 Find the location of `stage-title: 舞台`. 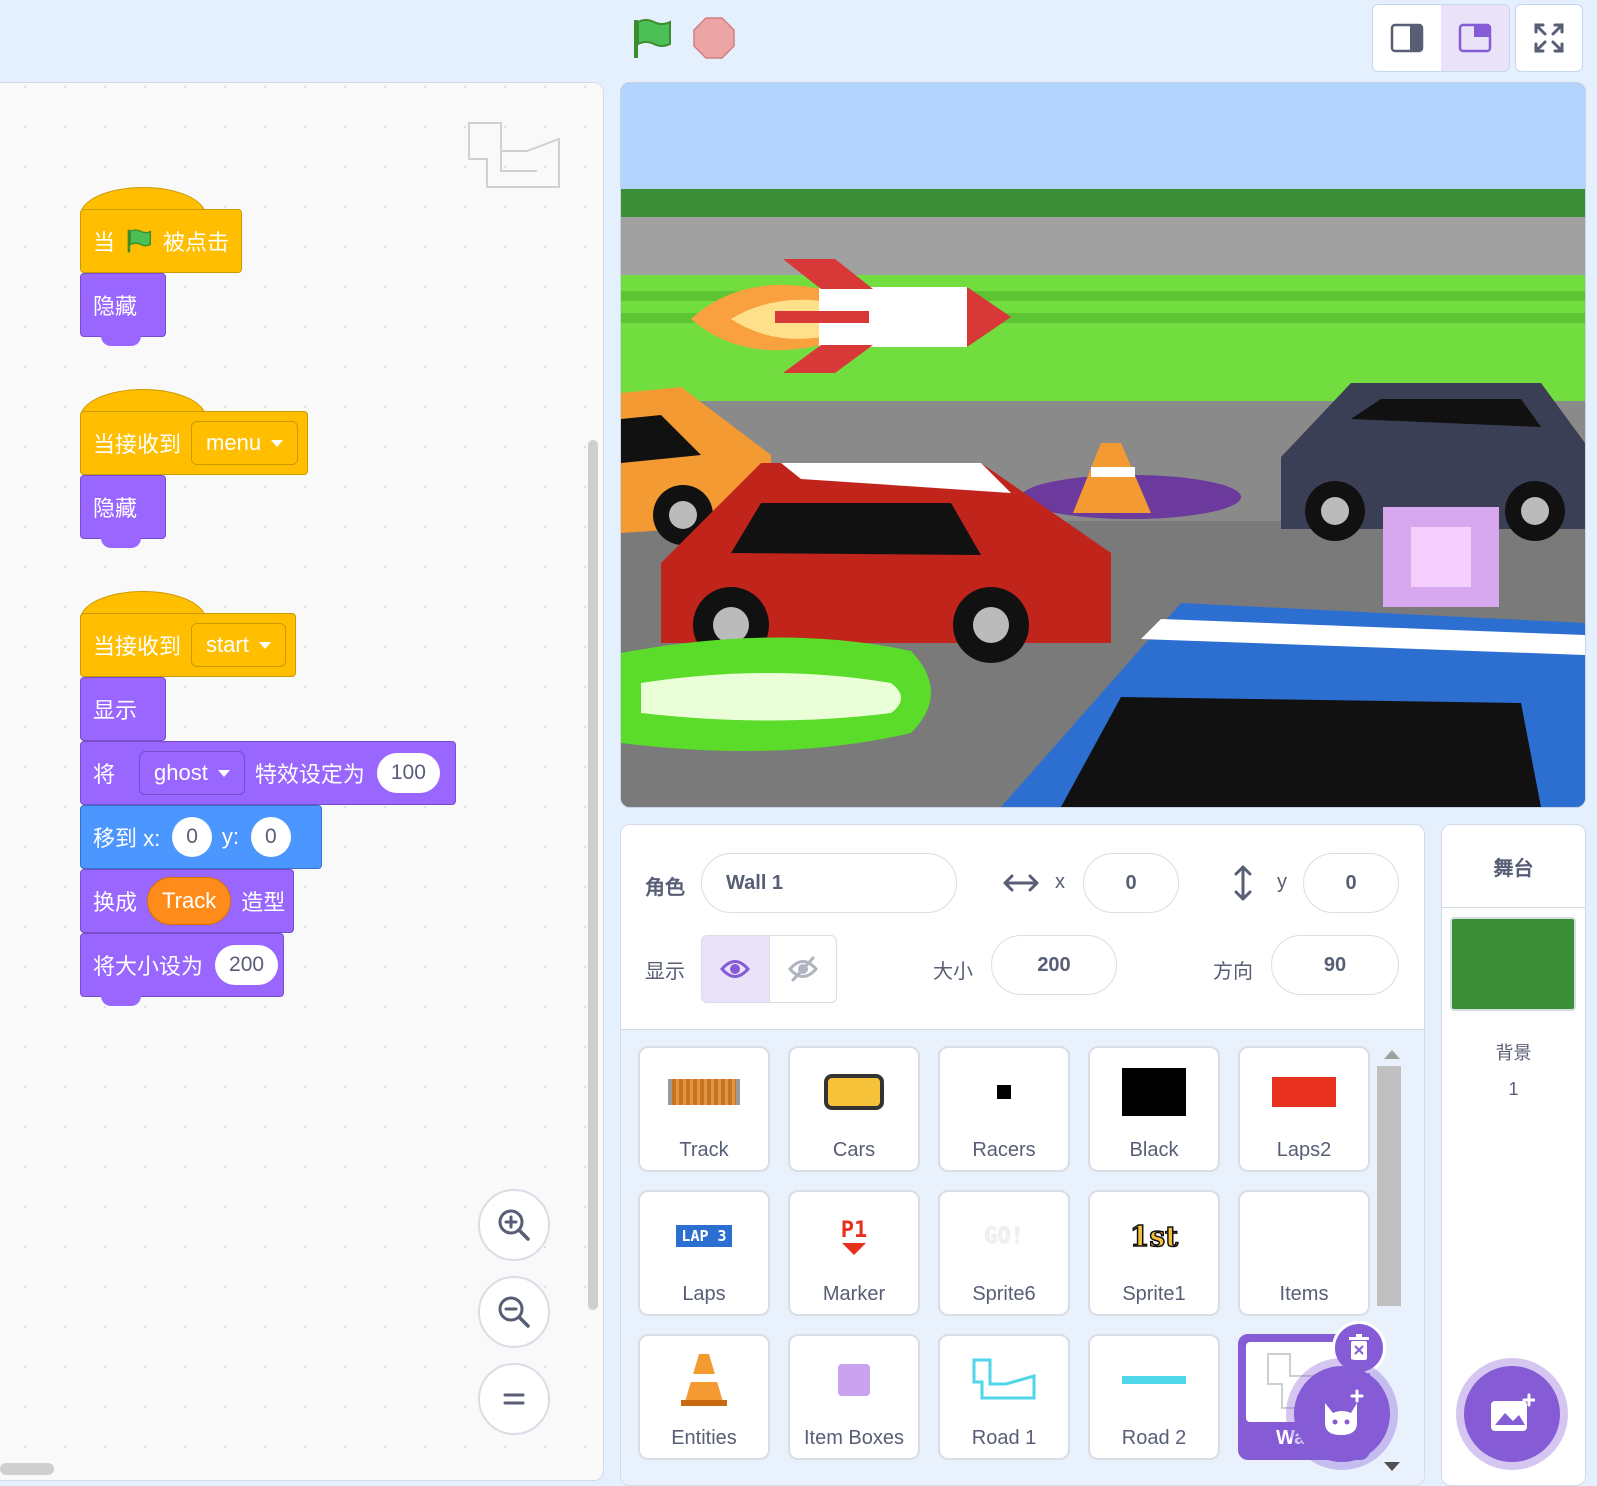

stage-title: 舞台 is located at coordinates (1513, 866).